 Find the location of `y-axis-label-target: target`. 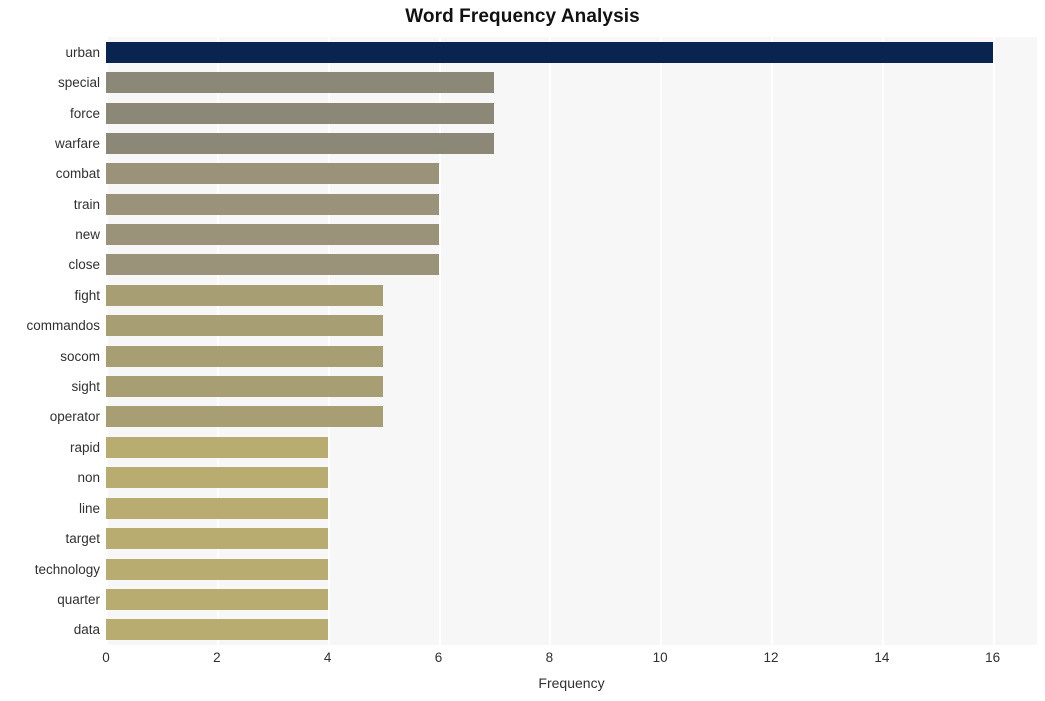

y-axis-label-target: target is located at coordinates (82, 538).